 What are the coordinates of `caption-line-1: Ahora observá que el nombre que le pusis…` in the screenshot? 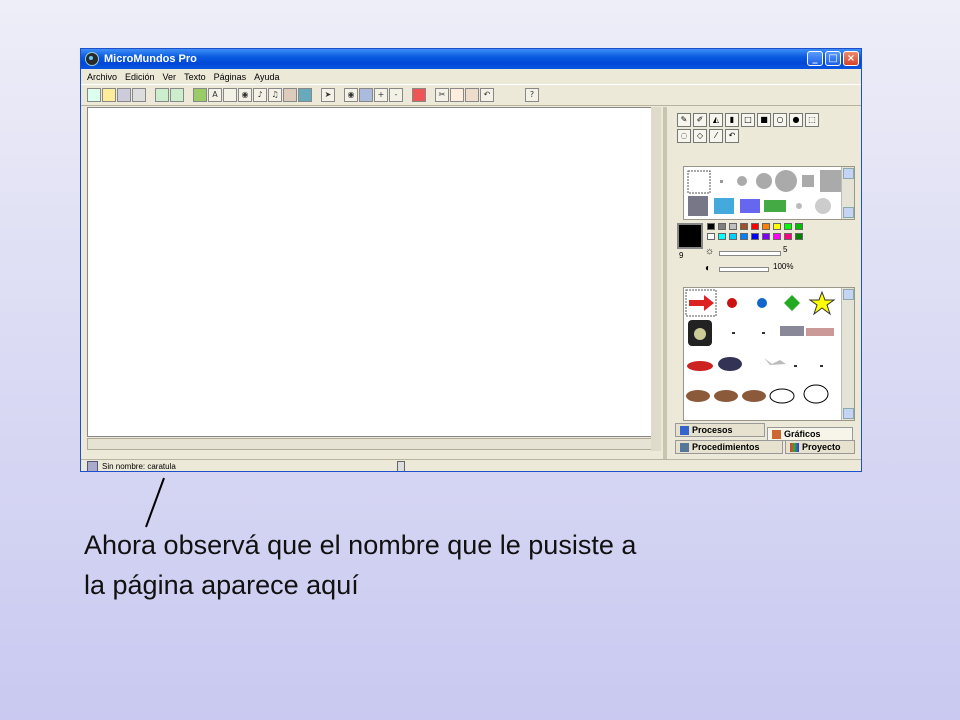 It's located at (360, 545).